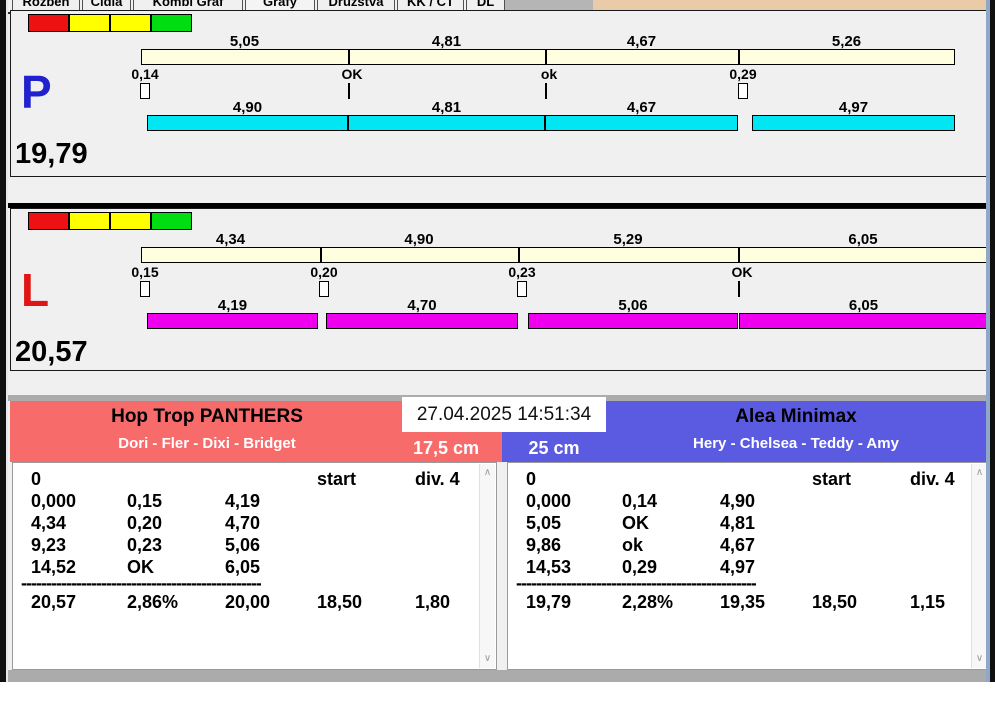 This screenshot has height=716, width=995. What do you see at coordinates (648, 602) in the screenshot?
I see `table-cell: 2,28%` at bounding box center [648, 602].